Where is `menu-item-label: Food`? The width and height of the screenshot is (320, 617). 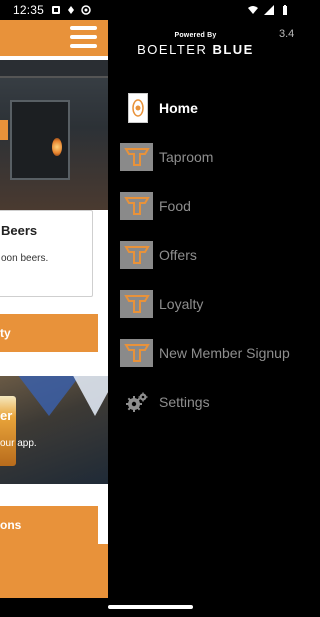
menu-item-label: Food is located at coordinates (175, 205).